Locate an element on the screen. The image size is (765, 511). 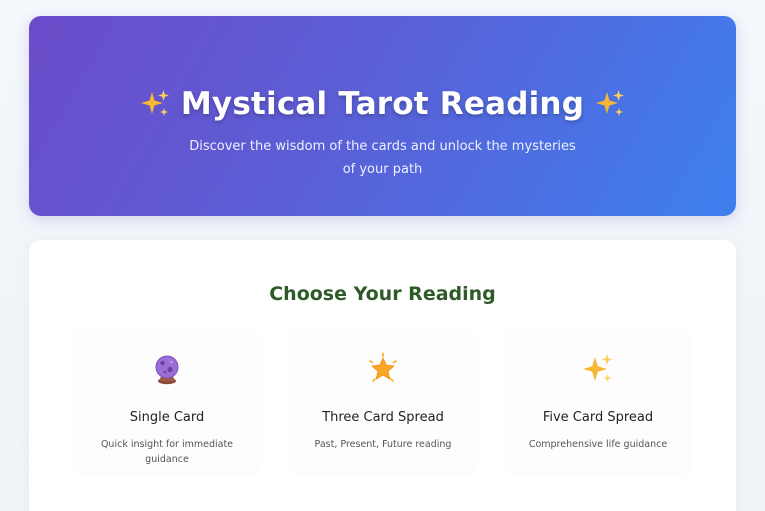
hero-title-row: Mystical Tarot Reading is located at coordinates (382, 104).